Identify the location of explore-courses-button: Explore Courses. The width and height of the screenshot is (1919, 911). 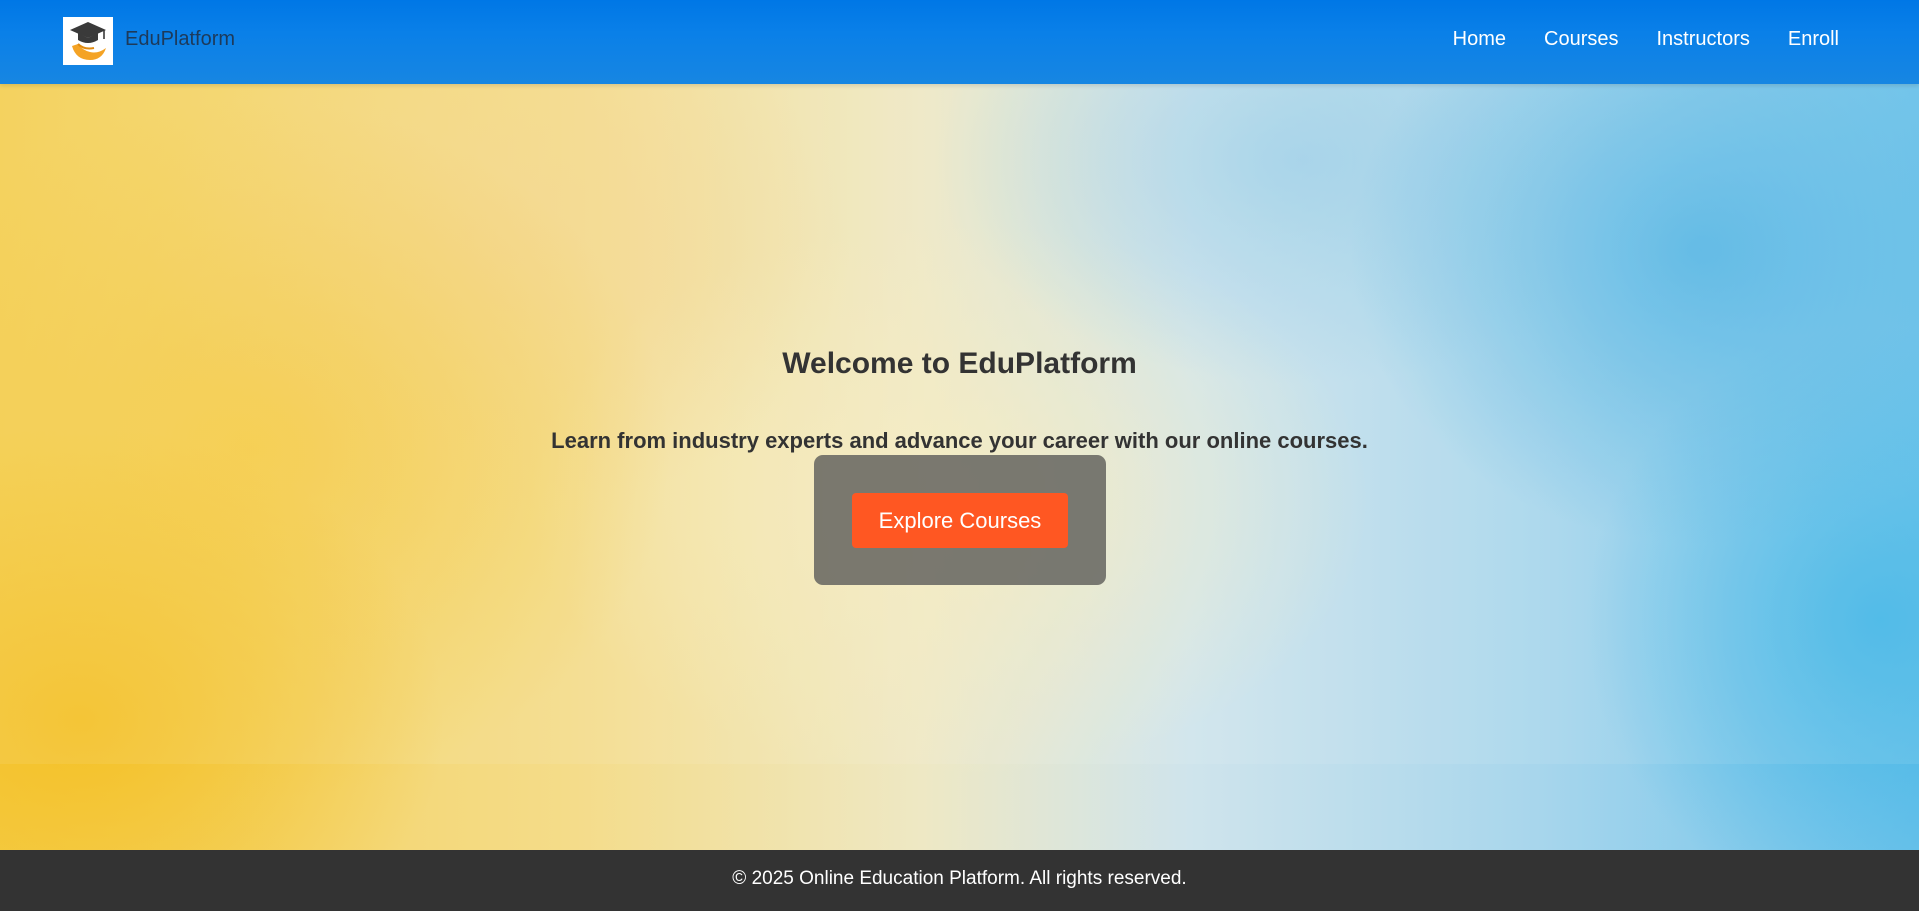
(960, 520).